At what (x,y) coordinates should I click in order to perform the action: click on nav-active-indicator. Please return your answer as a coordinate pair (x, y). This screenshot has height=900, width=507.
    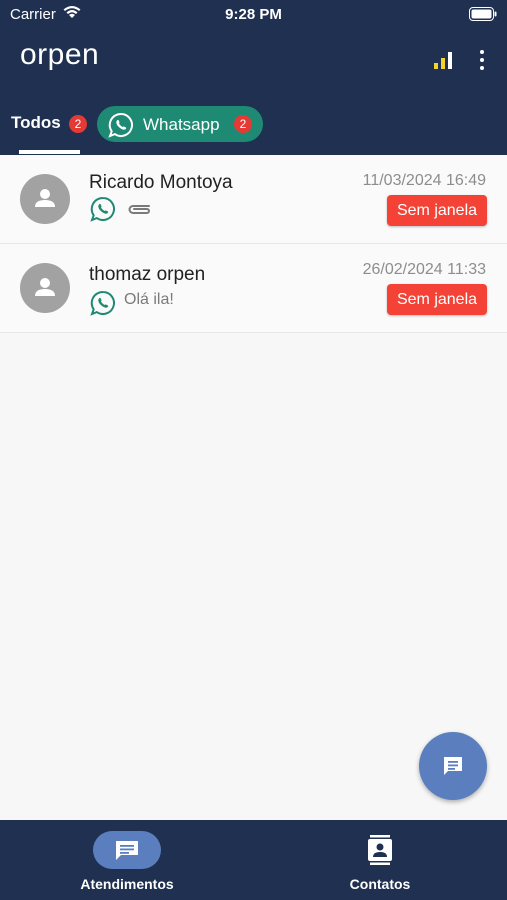
    Looking at the image, I should click on (127, 850).